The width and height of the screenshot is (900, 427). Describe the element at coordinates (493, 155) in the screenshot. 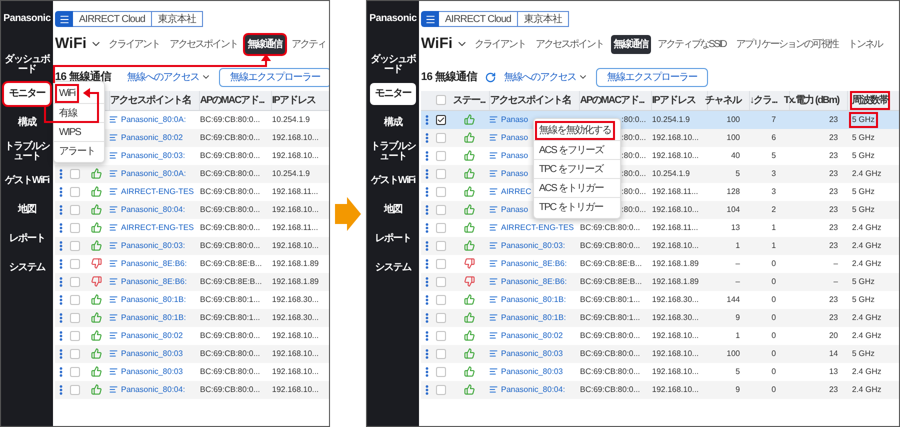

I see `list-icon` at that location.